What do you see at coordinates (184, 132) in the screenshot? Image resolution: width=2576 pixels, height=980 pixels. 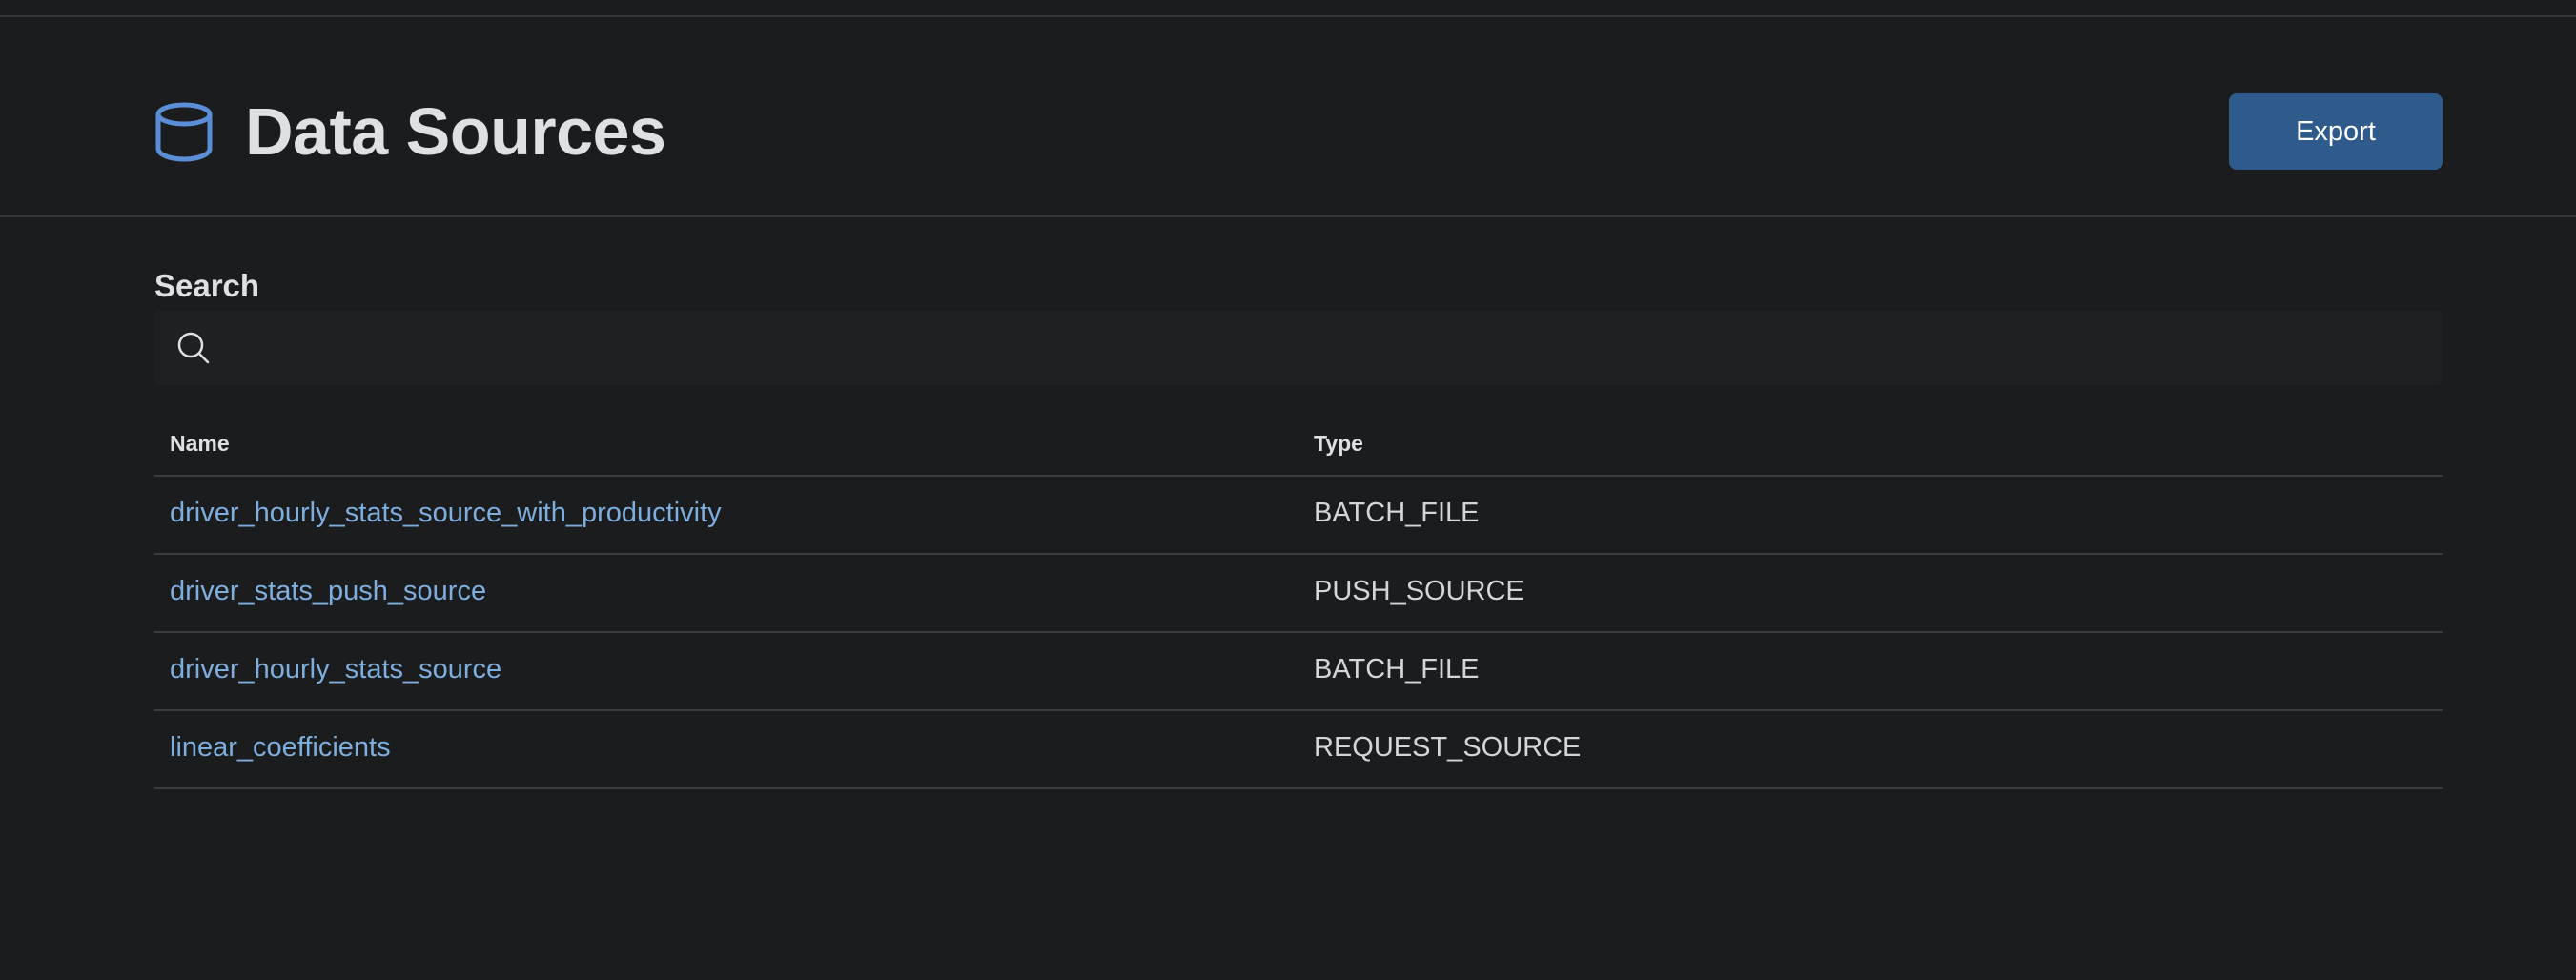 I see `database-icon` at bounding box center [184, 132].